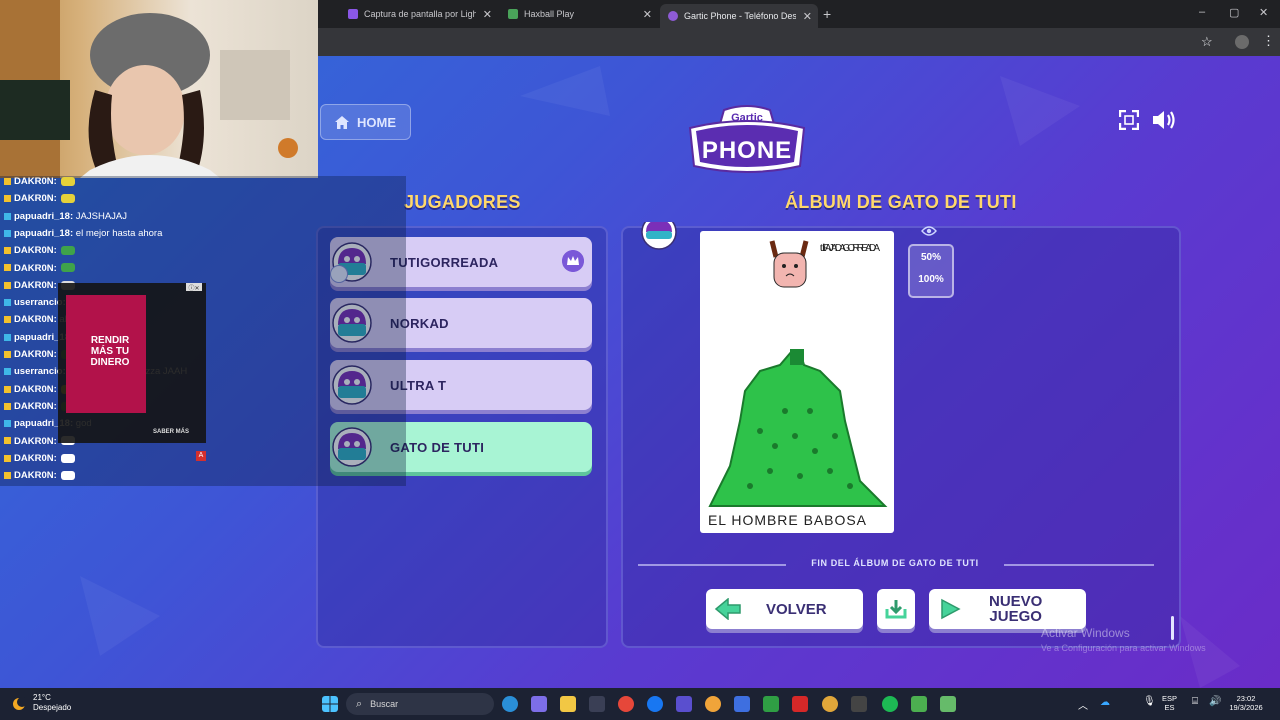 Image resolution: width=1280 pixels, height=720 pixels. What do you see at coordinates (931, 271) in the screenshot?
I see `zoom-selector: 50% 100%` at bounding box center [931, 271].